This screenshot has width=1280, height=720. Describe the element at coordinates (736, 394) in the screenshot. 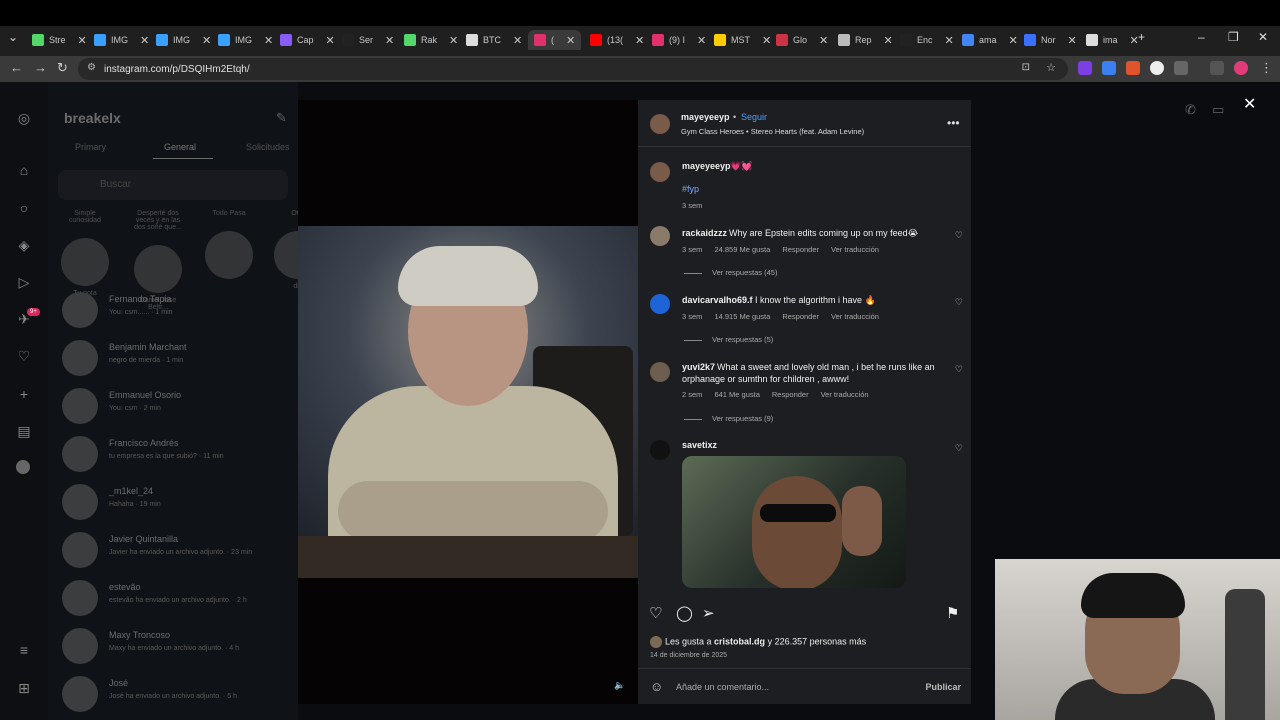

I see `comment-likes: 641 Me gusta` at that location.